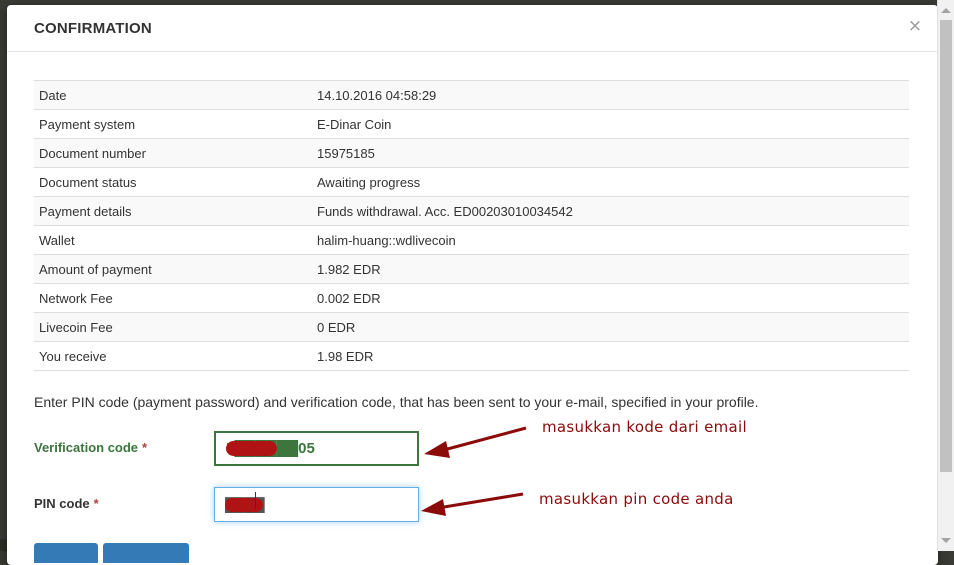 The height and width of the screenshot is (565, 954). Describe the element at coordinates (946, 246) in the screenshot. I see `scroll-thumb` at that location.